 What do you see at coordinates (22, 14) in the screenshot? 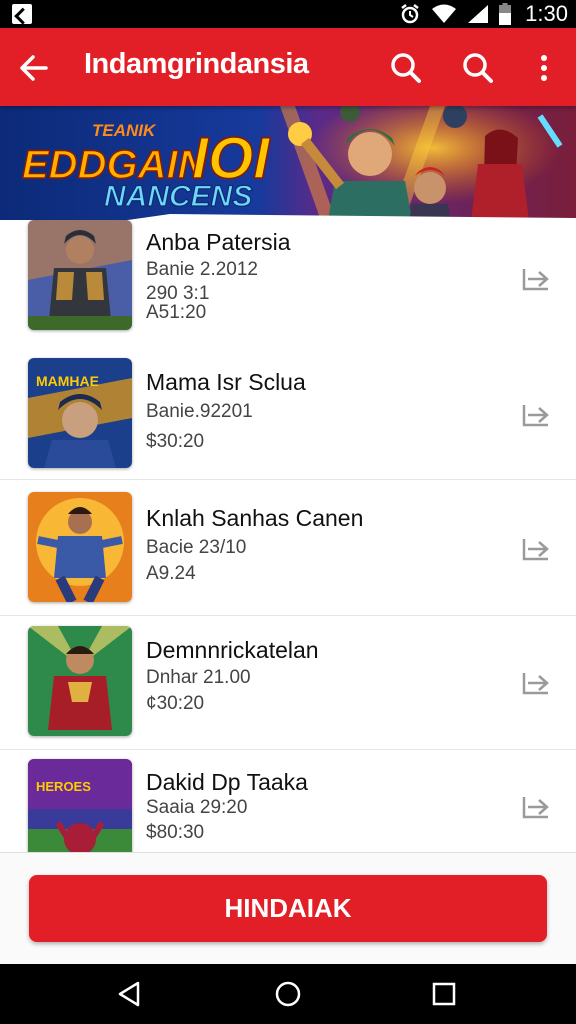
I see `notification-icon` at bounding box center [22, 14].